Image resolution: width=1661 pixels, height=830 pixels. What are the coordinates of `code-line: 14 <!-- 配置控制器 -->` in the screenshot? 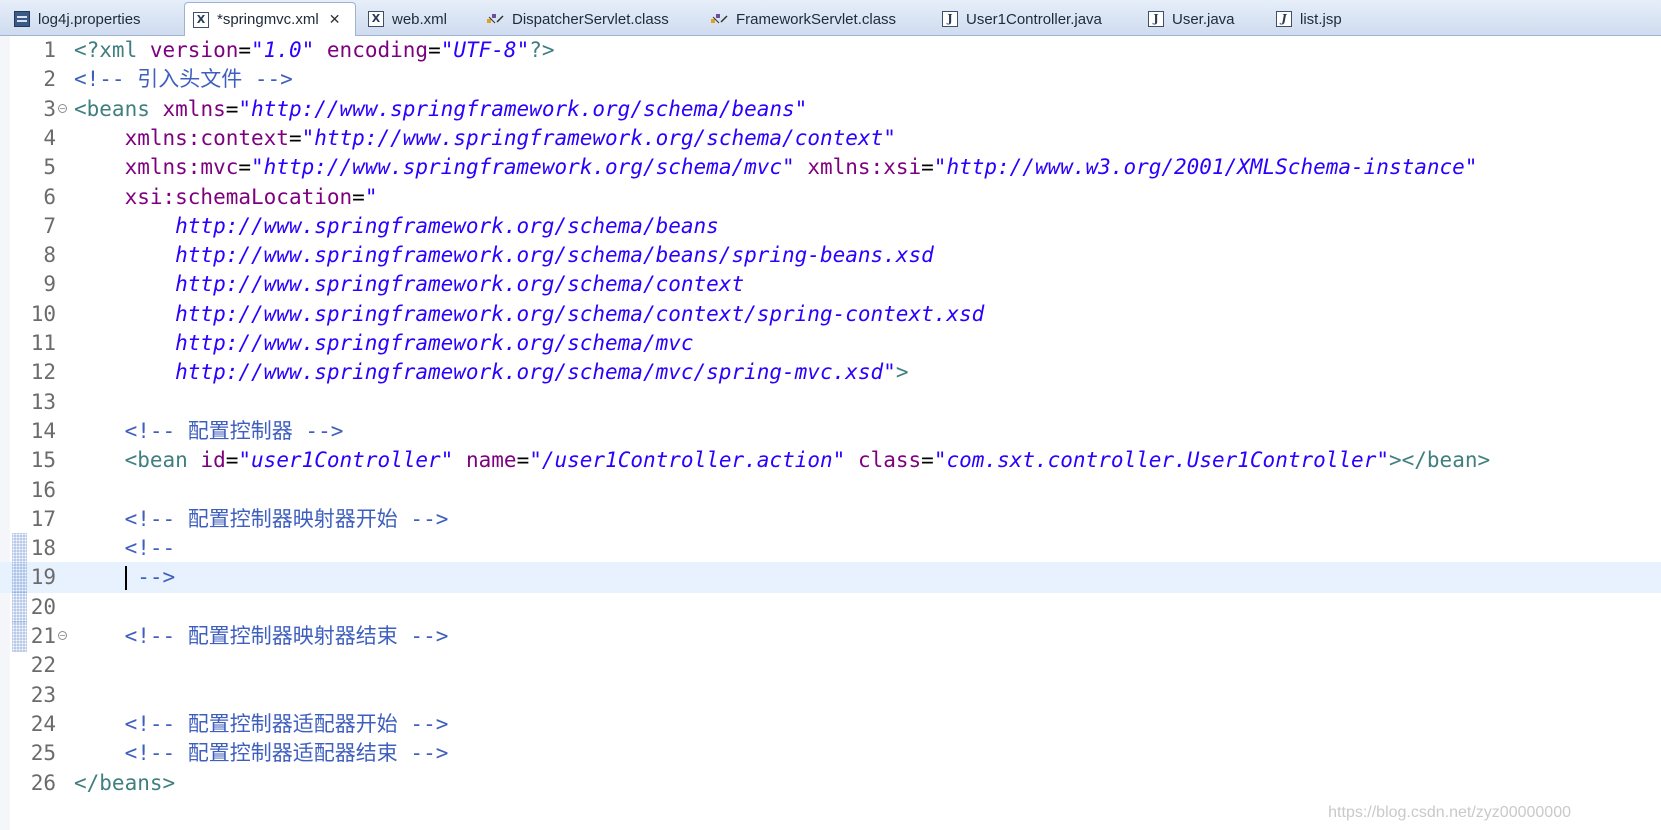 It's located at (830, 431).